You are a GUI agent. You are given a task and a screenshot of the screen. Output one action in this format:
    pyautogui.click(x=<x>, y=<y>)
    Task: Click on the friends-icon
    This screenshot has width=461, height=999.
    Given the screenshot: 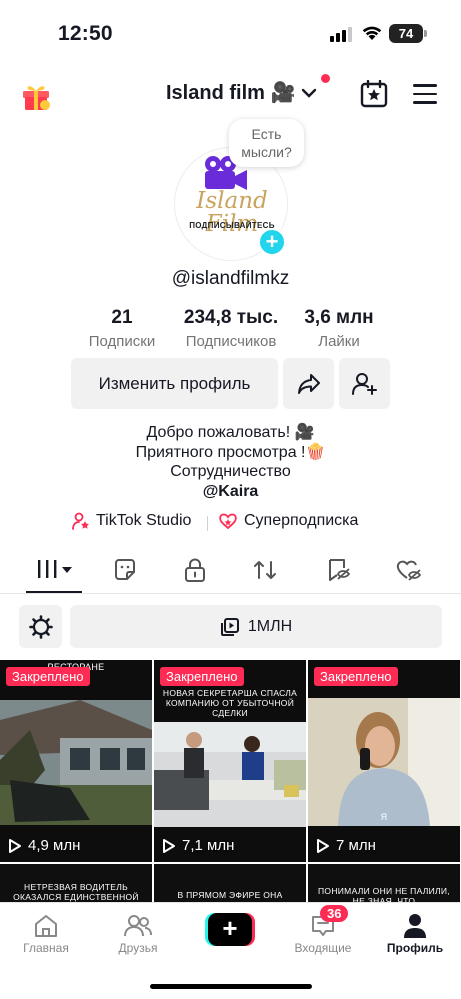 What is the action you would take?
    pyautogui.click(x=138, y=926)
    